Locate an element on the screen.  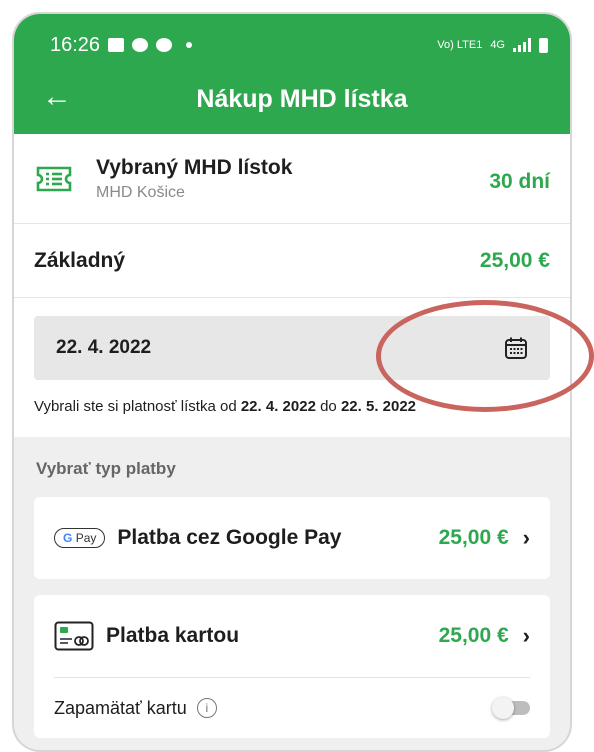
ticket-subtitle: MHD Košice is located at coordinates (140, 192).